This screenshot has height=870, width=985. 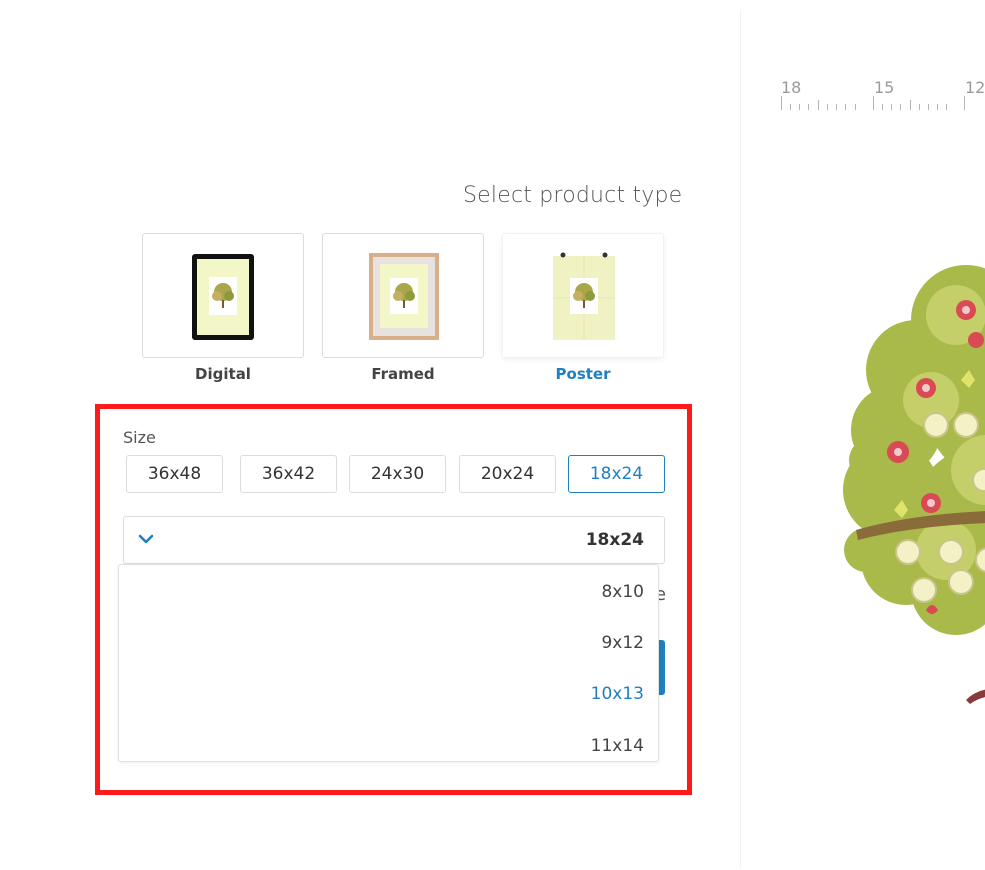 I want to click on product-type-poster-label: Poster, so click(x=583, y=374).